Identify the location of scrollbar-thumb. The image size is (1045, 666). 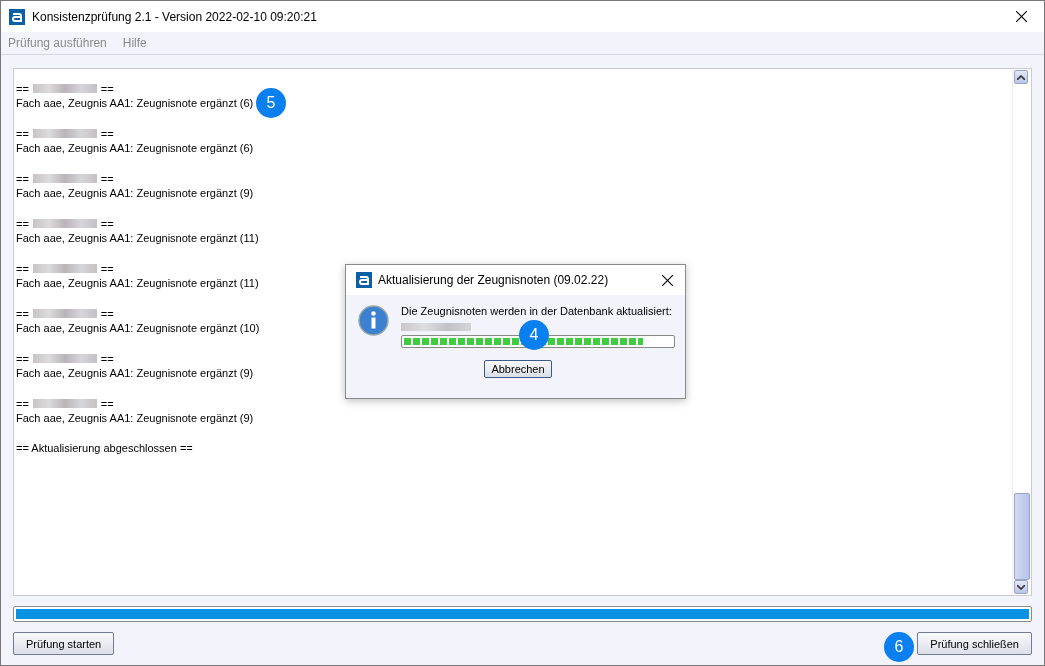
(1022, 536).